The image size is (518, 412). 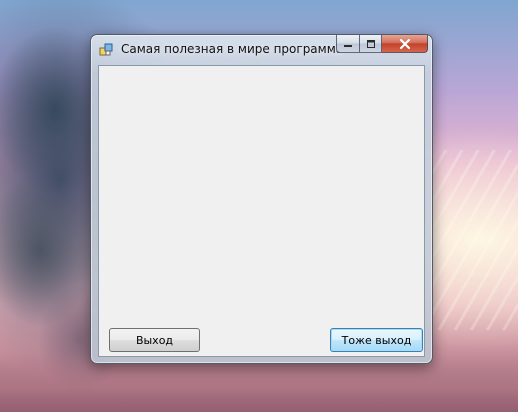 I want to click on minimize-button, so click(x=348, y=44).